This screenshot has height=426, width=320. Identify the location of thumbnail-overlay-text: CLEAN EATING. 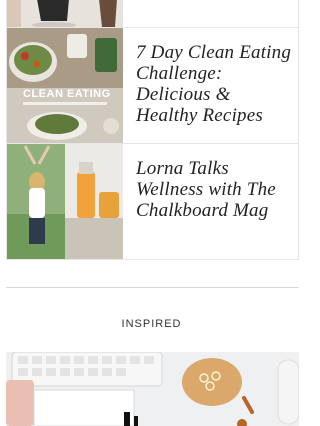
(67, 94).